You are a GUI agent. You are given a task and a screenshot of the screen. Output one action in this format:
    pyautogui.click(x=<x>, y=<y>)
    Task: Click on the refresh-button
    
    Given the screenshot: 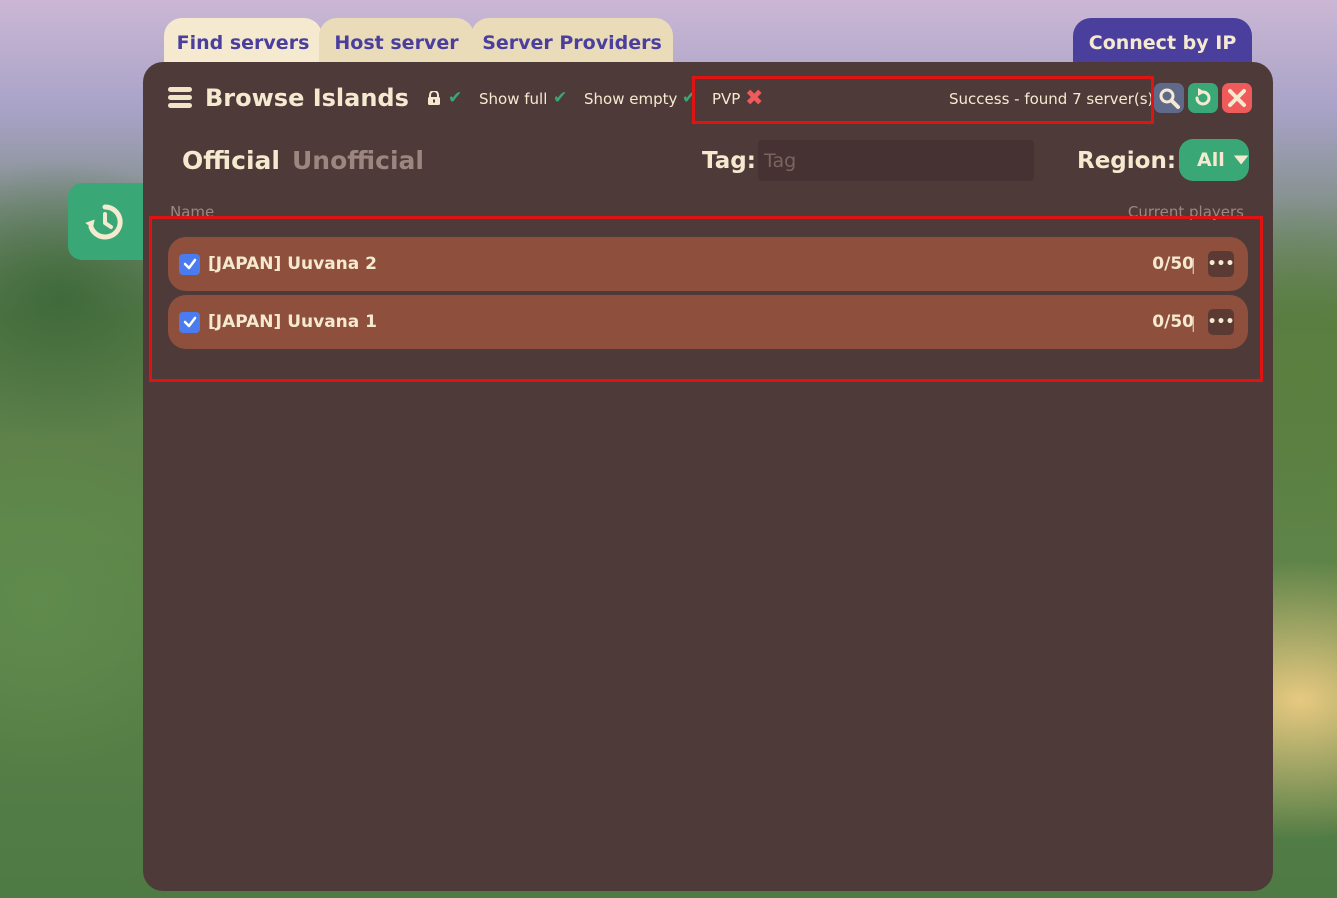 What is the action you would take?
    pyautogui.click(x=1203, y=98)
    